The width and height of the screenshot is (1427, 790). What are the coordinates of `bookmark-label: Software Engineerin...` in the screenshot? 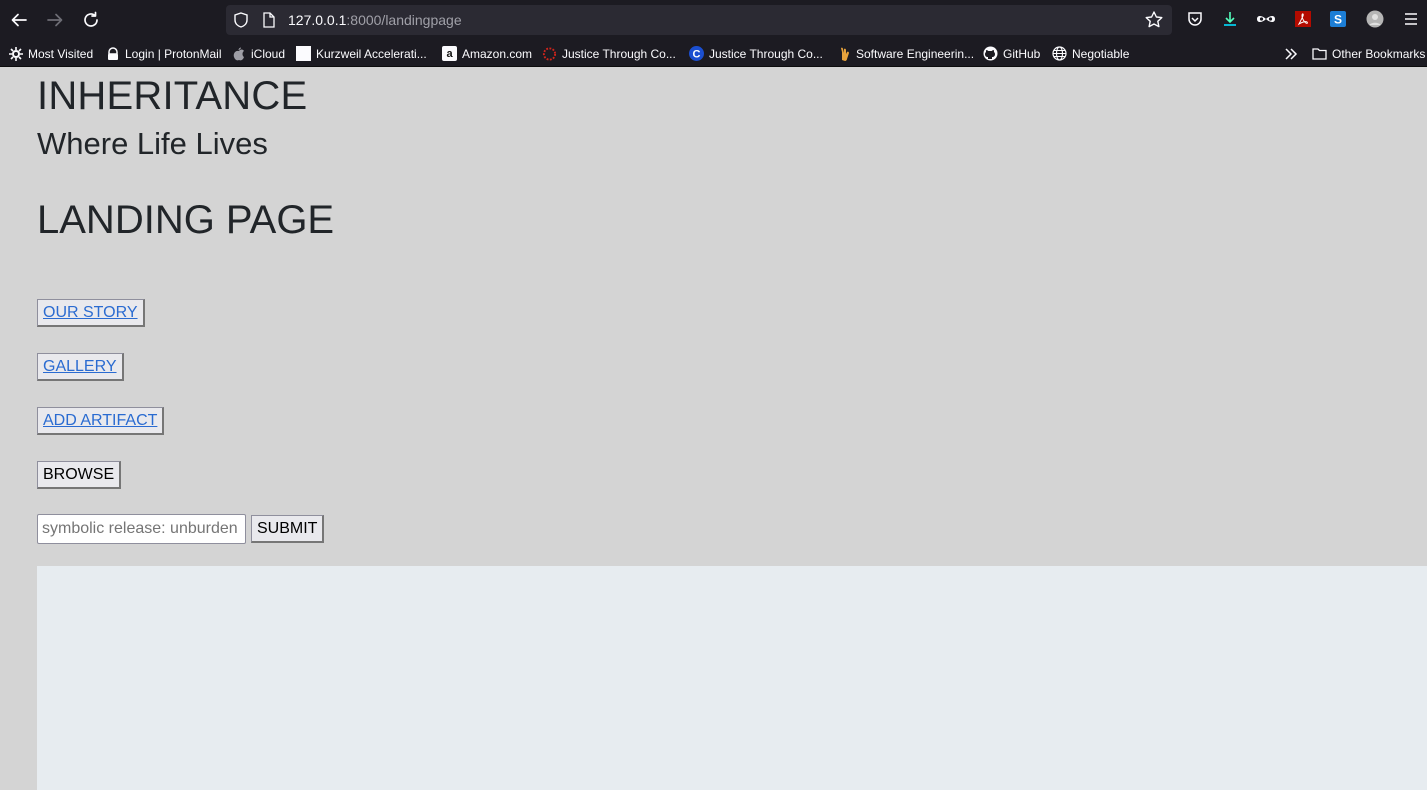 It's located at (915, 53).